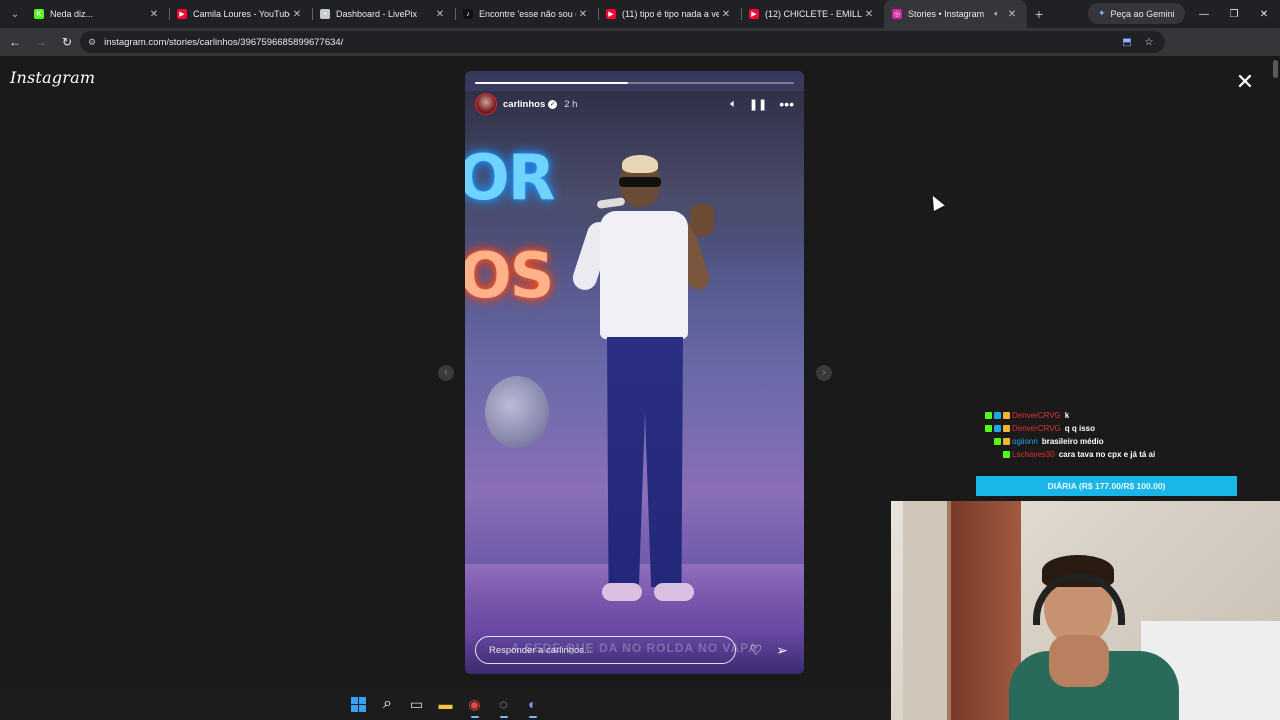 Image resolution: width=1280 pixels, height=720 pixels. I want to click on story-time: 2 h, so click(571, 104).